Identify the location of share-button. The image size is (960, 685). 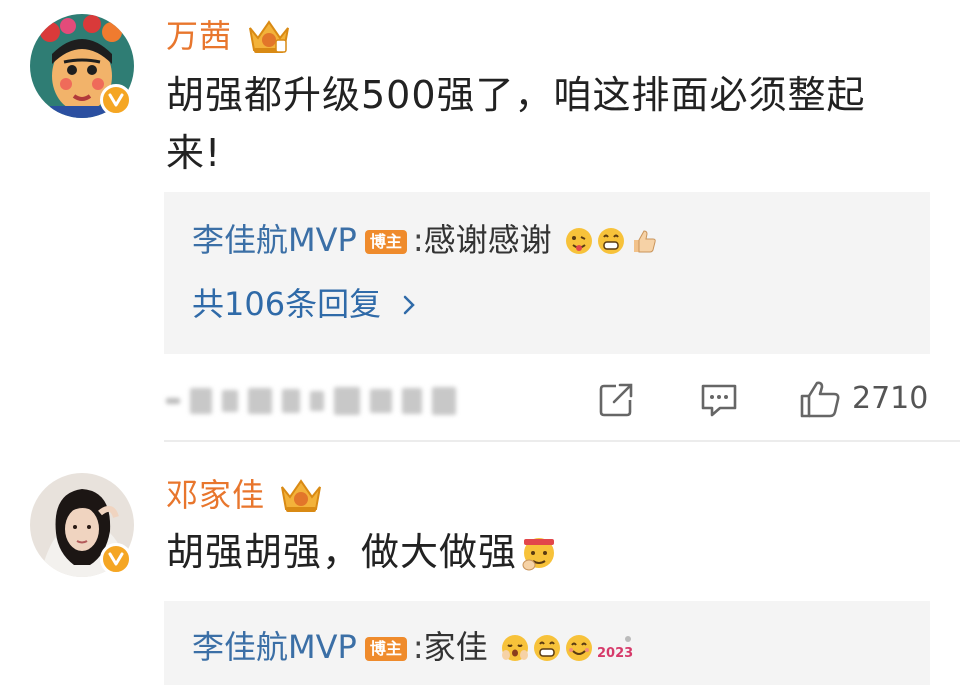
(616, 400).